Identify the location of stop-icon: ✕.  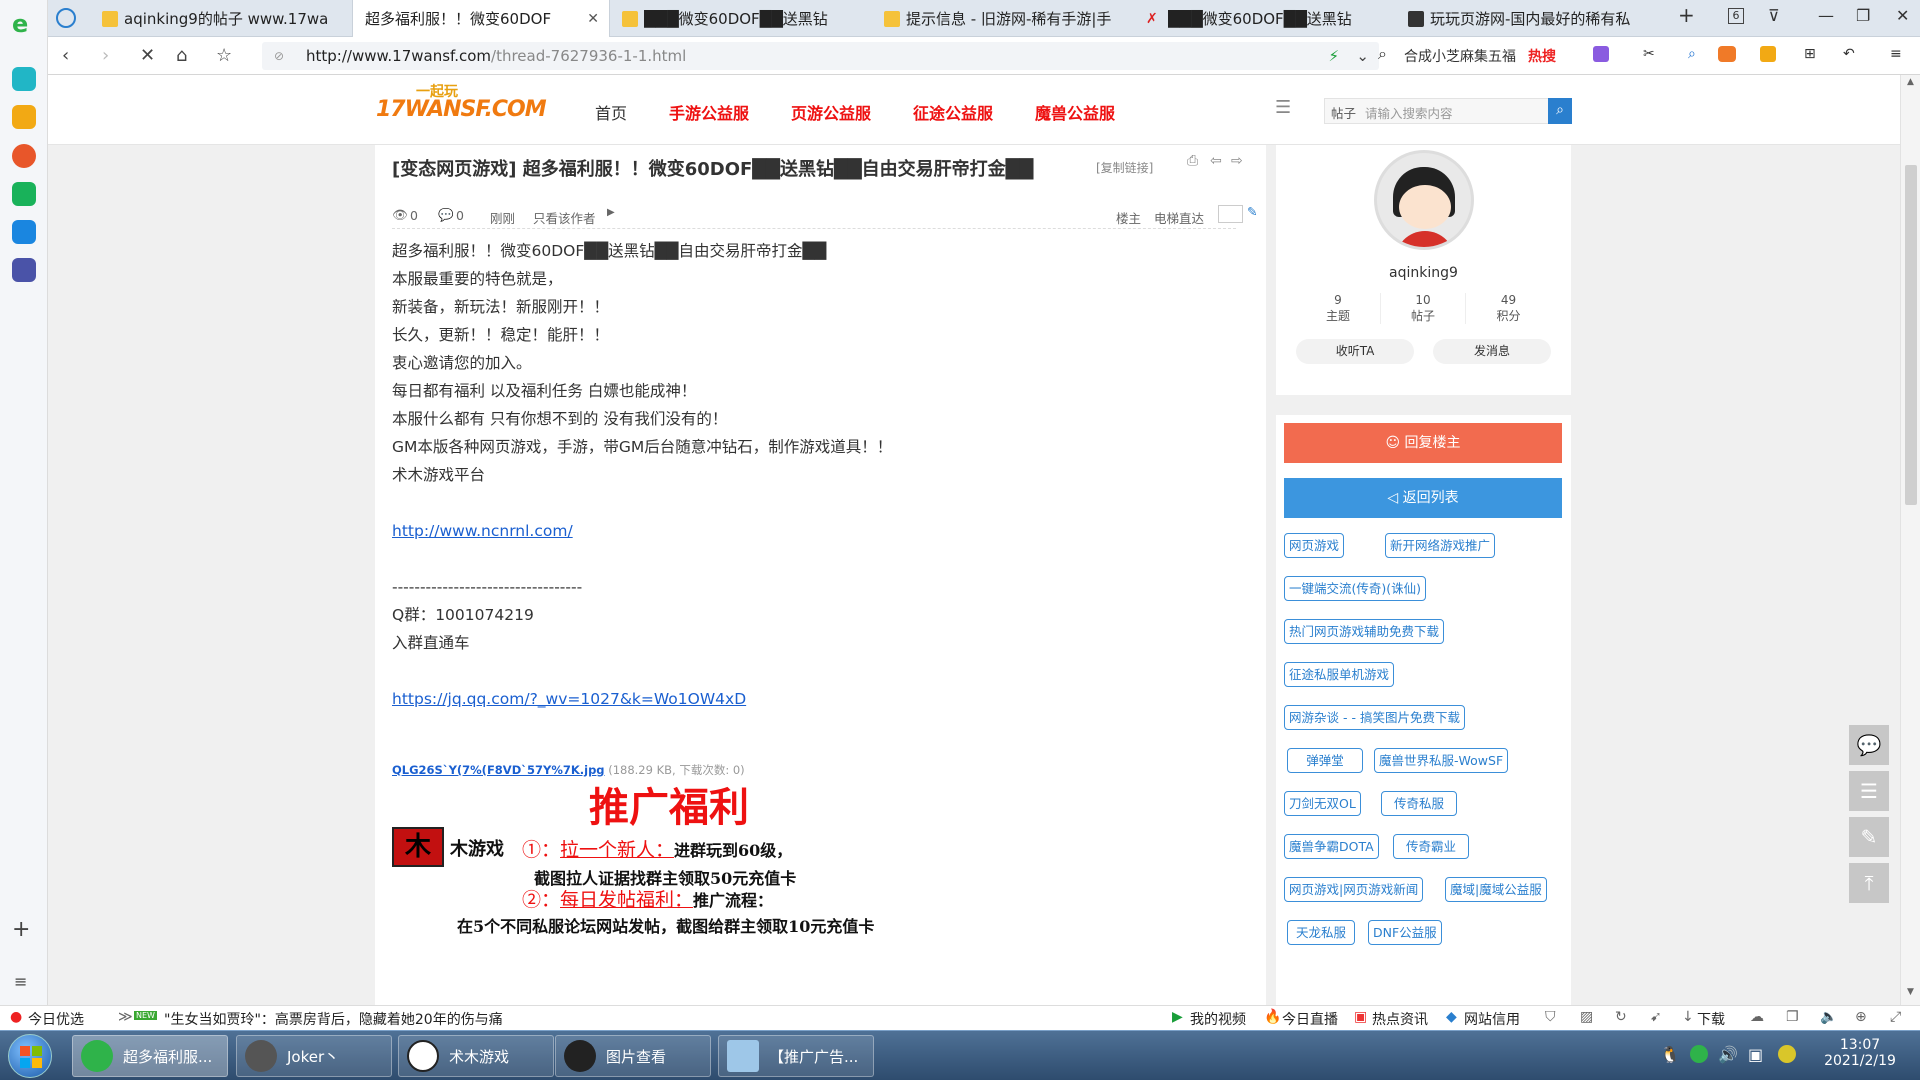
(147, 55).